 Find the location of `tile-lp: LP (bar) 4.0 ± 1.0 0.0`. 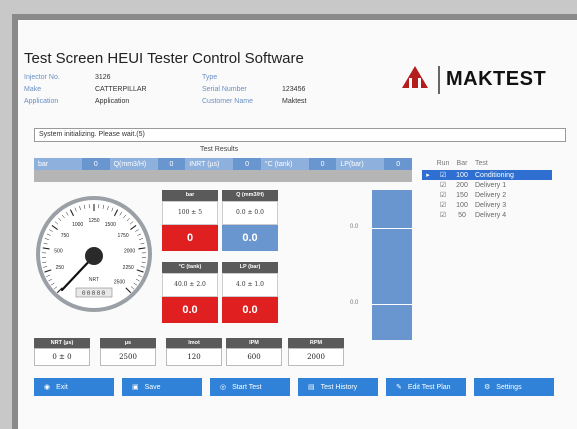

tile-lp: LP (bar) 4.0 ± 1.0 0.0 is located at coordinates (250, 292).